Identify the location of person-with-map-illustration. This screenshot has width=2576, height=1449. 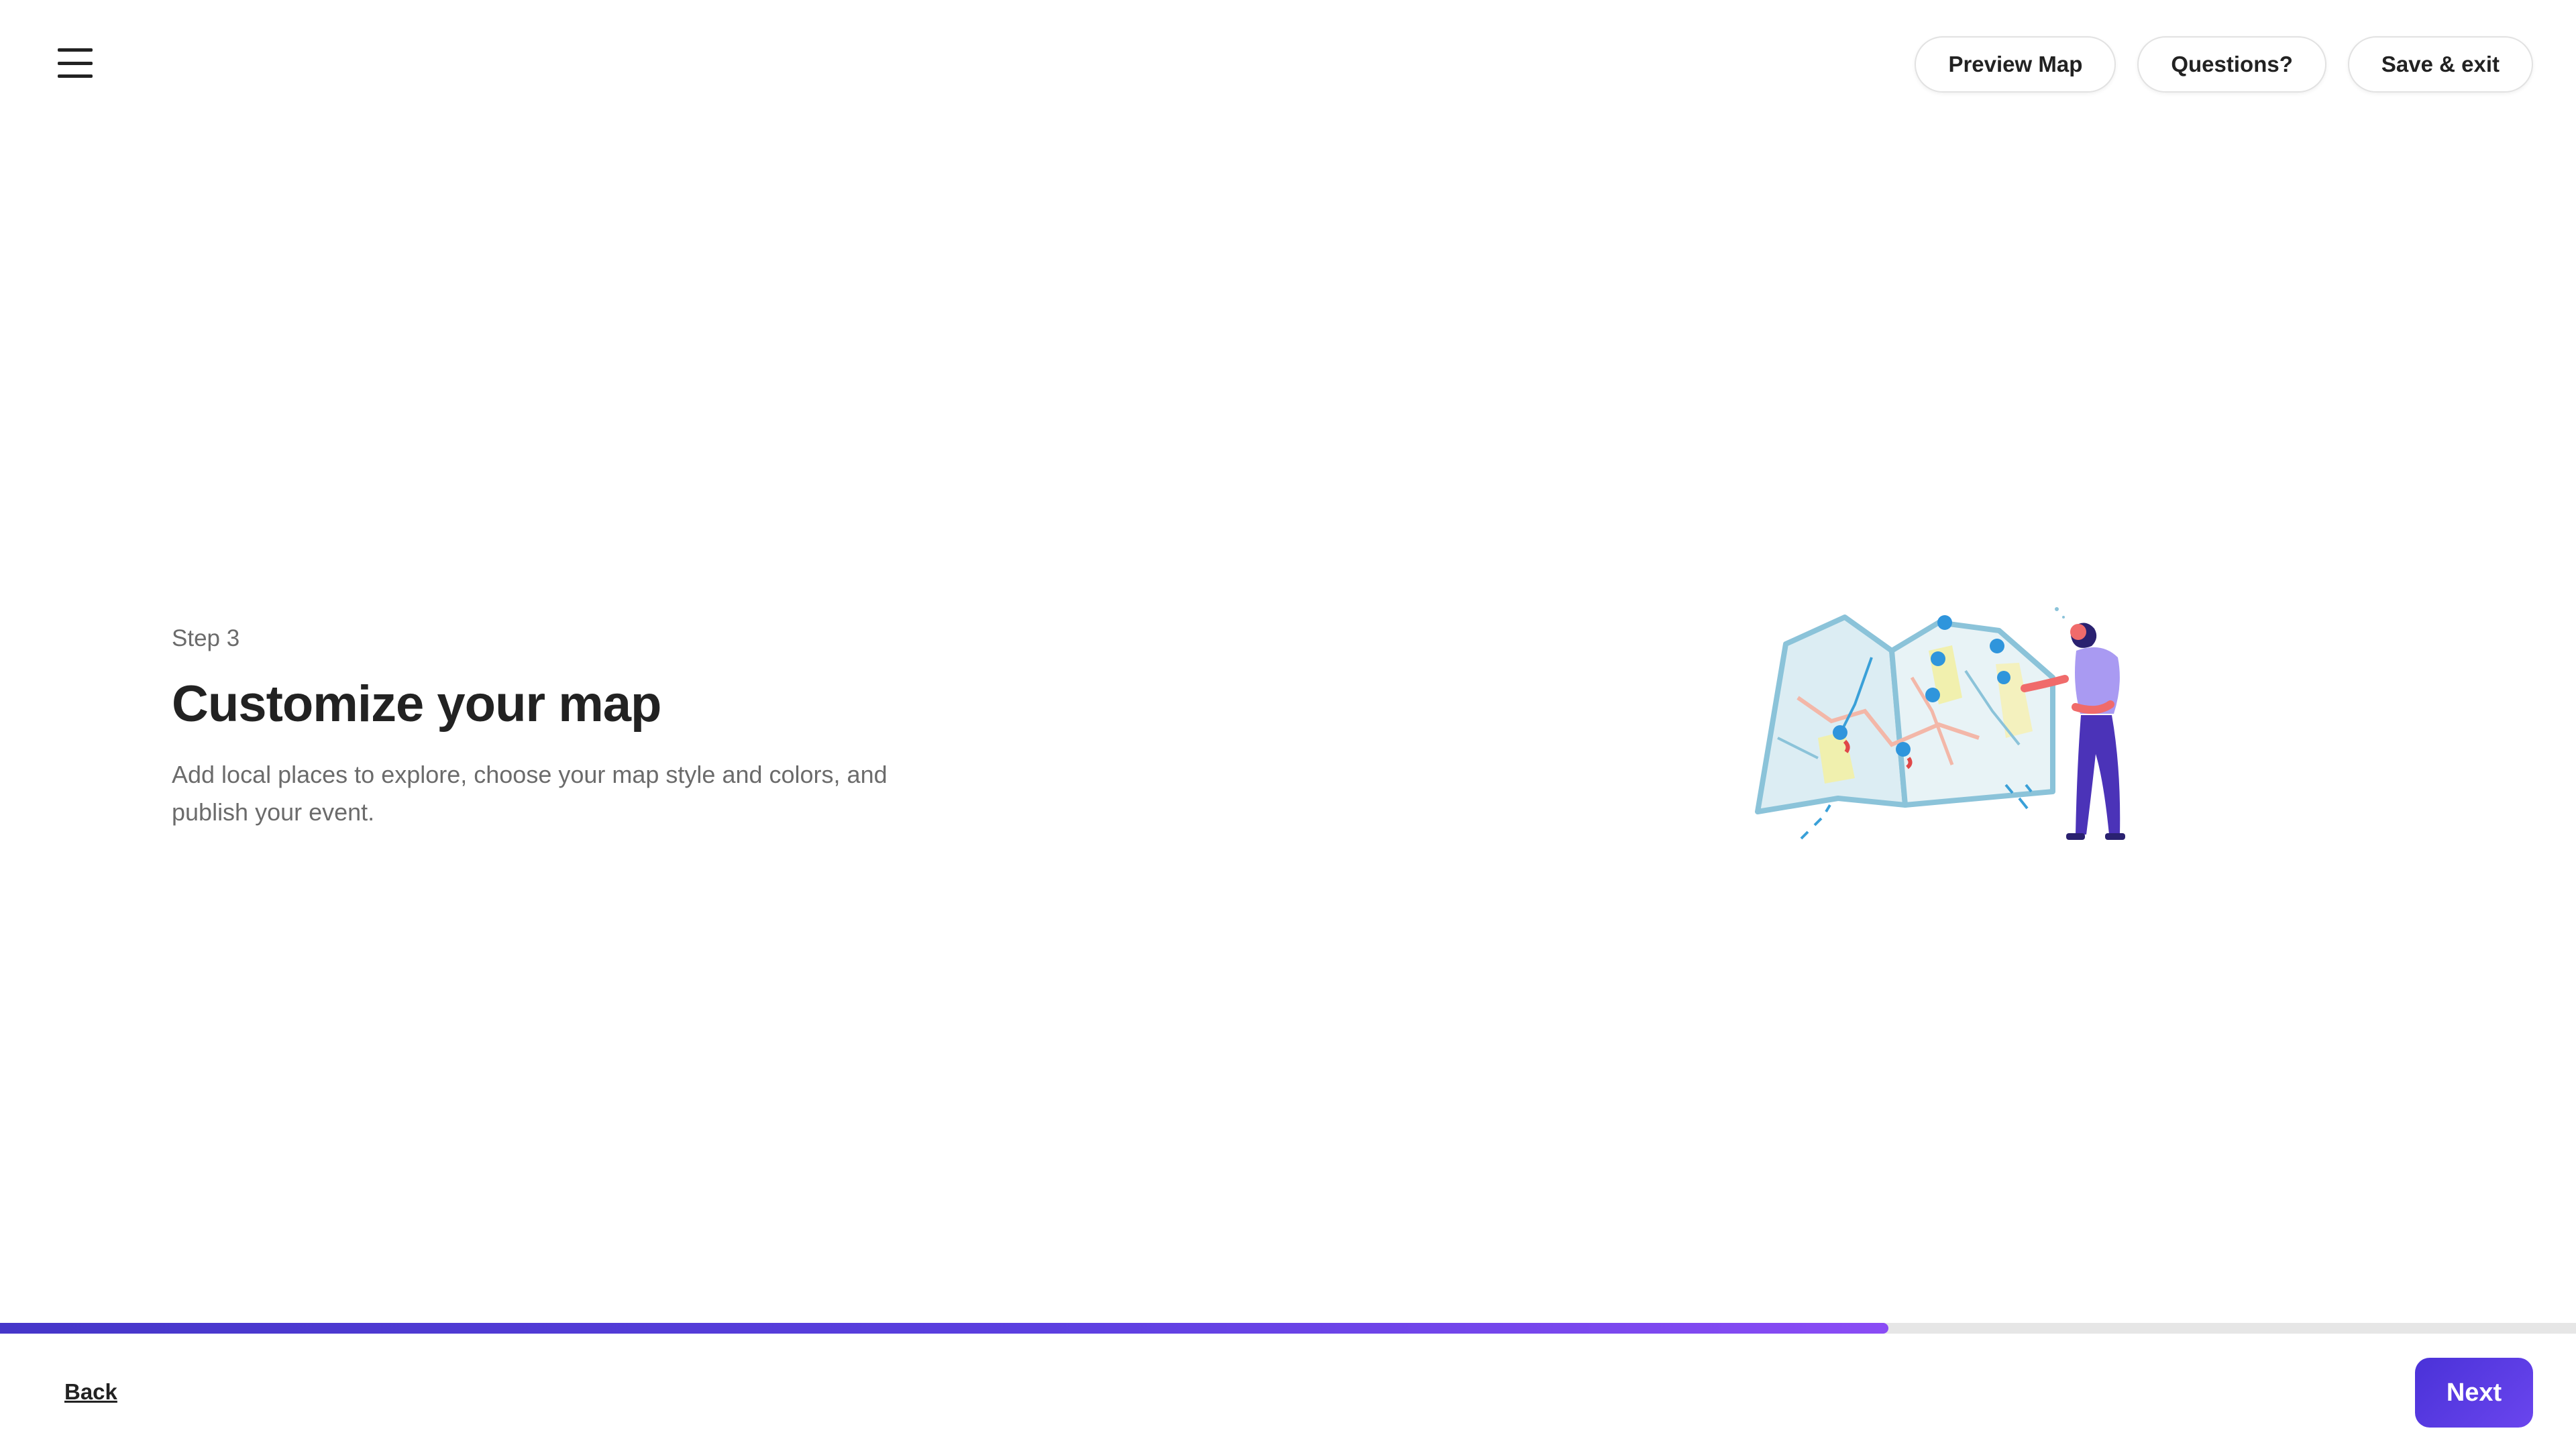
(1940, 723).